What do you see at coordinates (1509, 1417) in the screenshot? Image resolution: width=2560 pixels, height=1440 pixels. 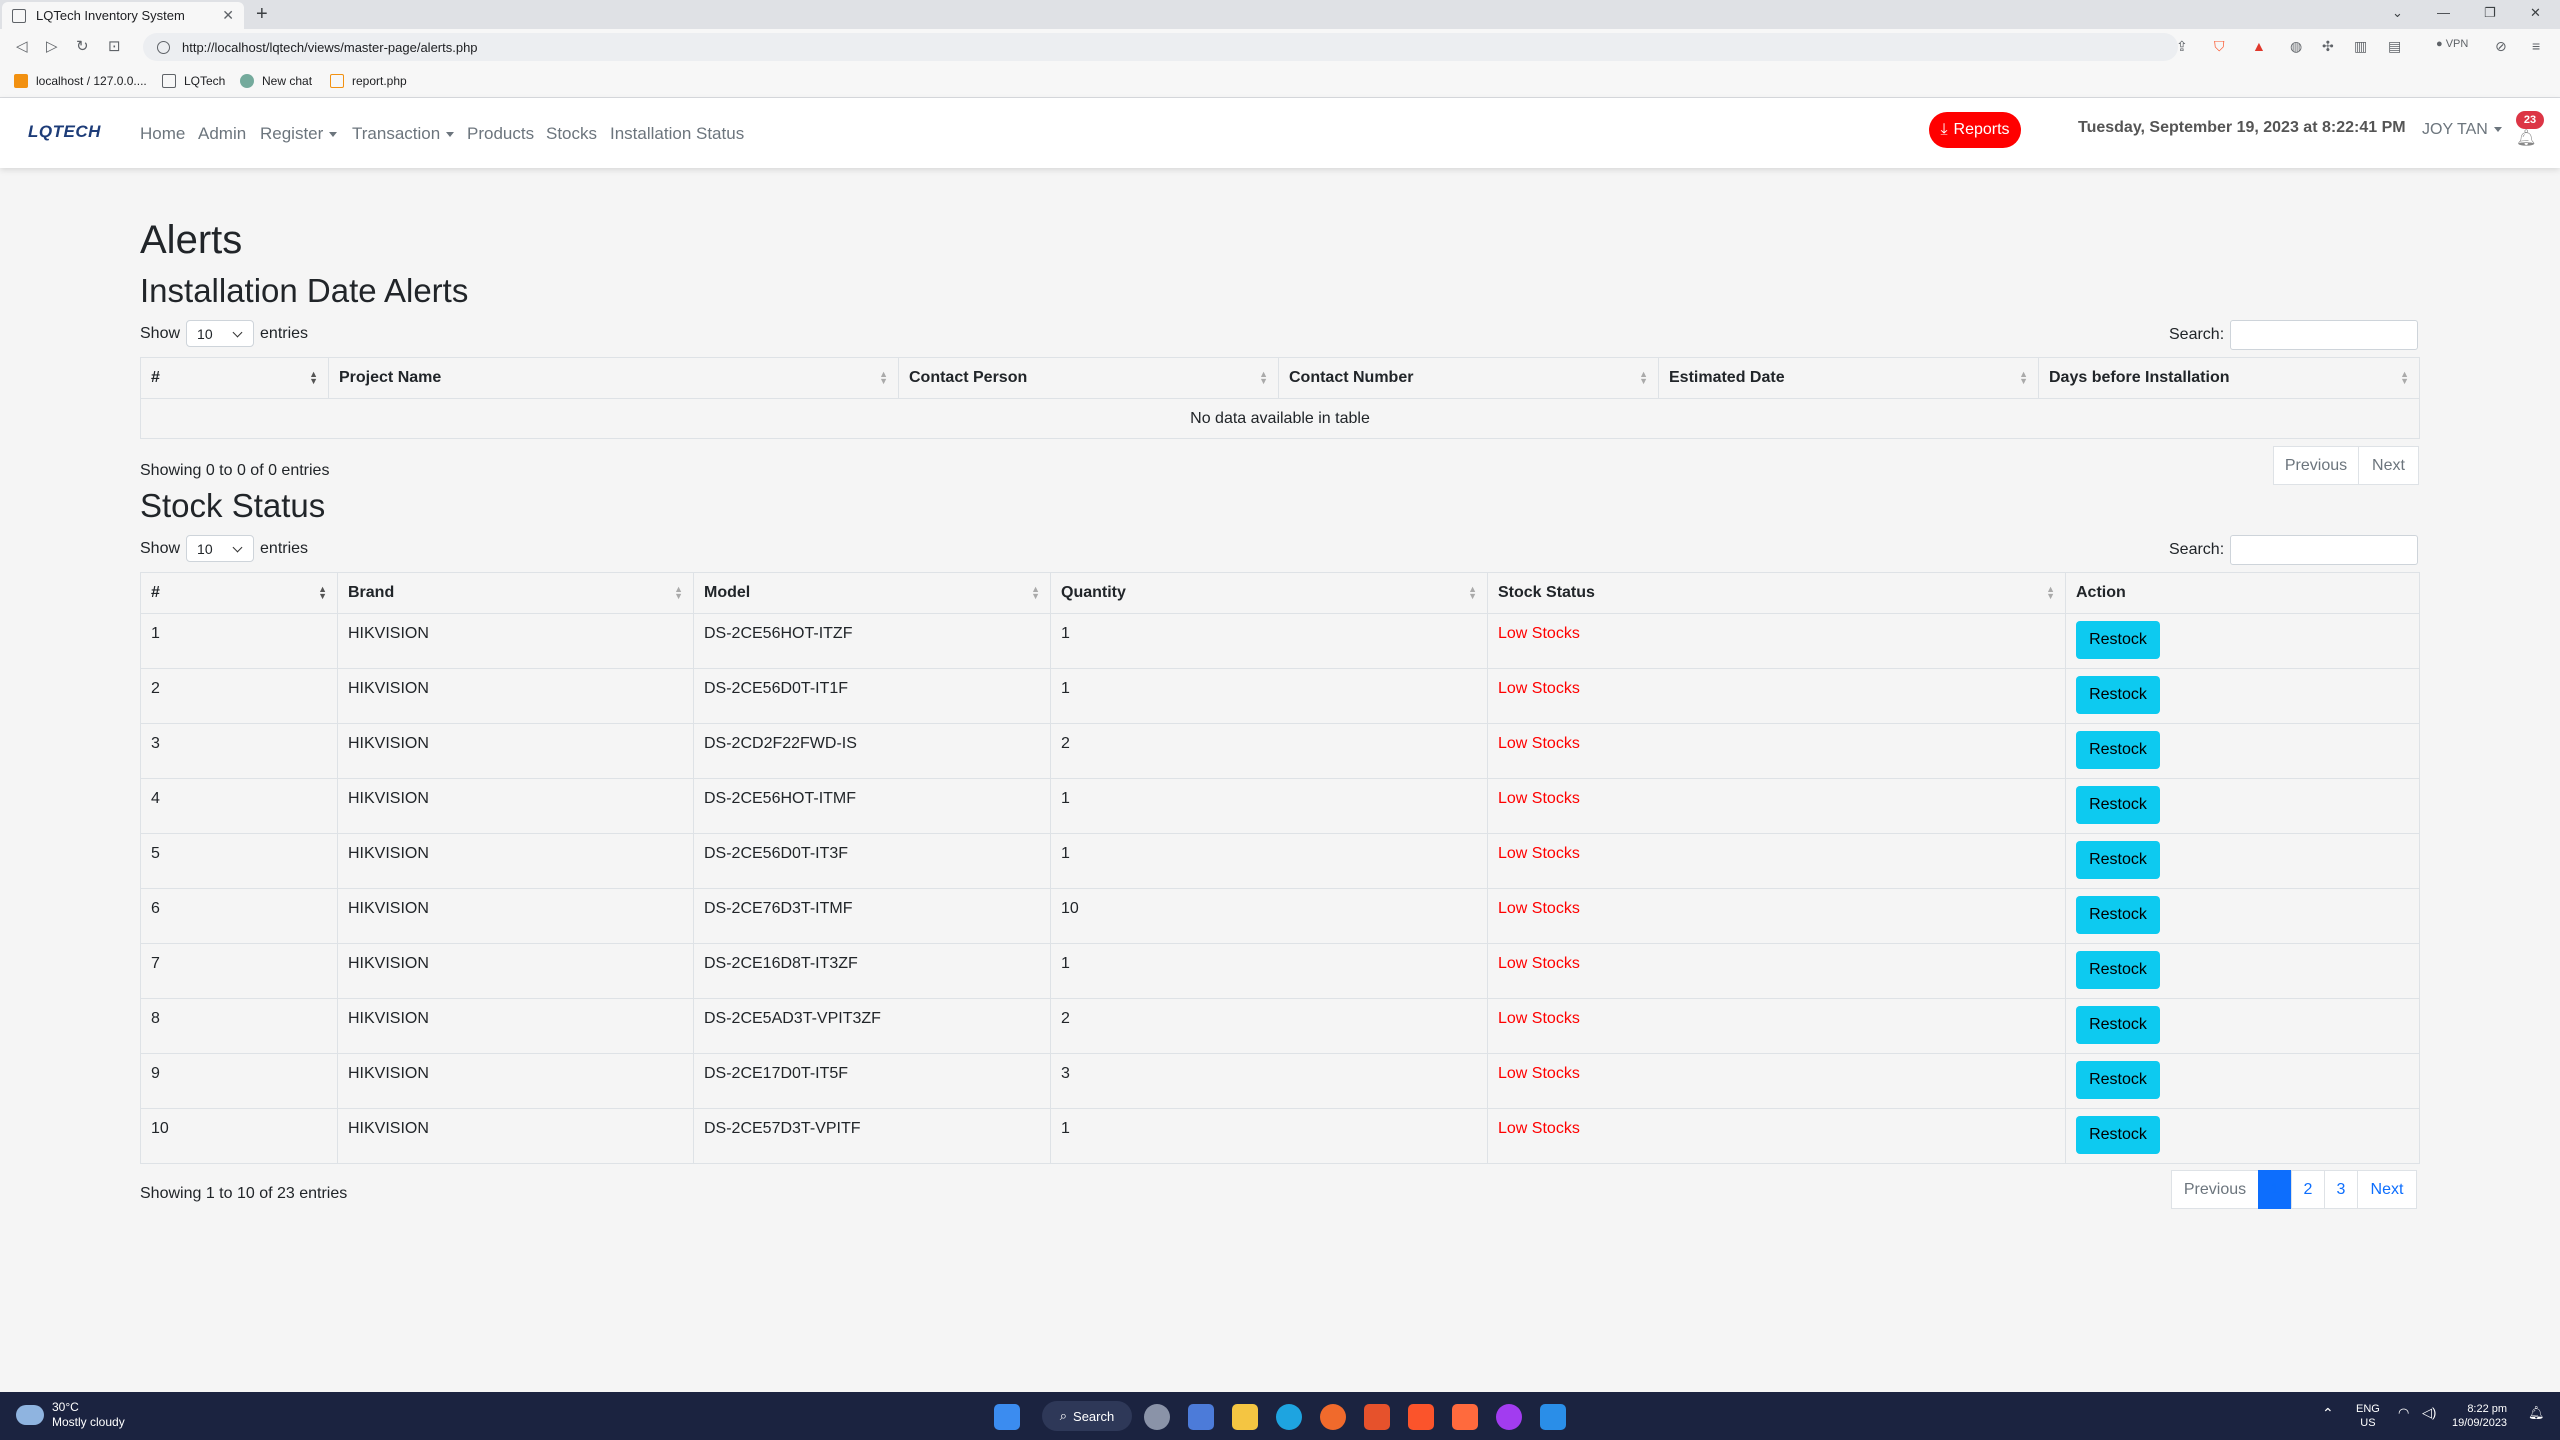 I see `messenger-icon` at bounding box center [1509, 1417].